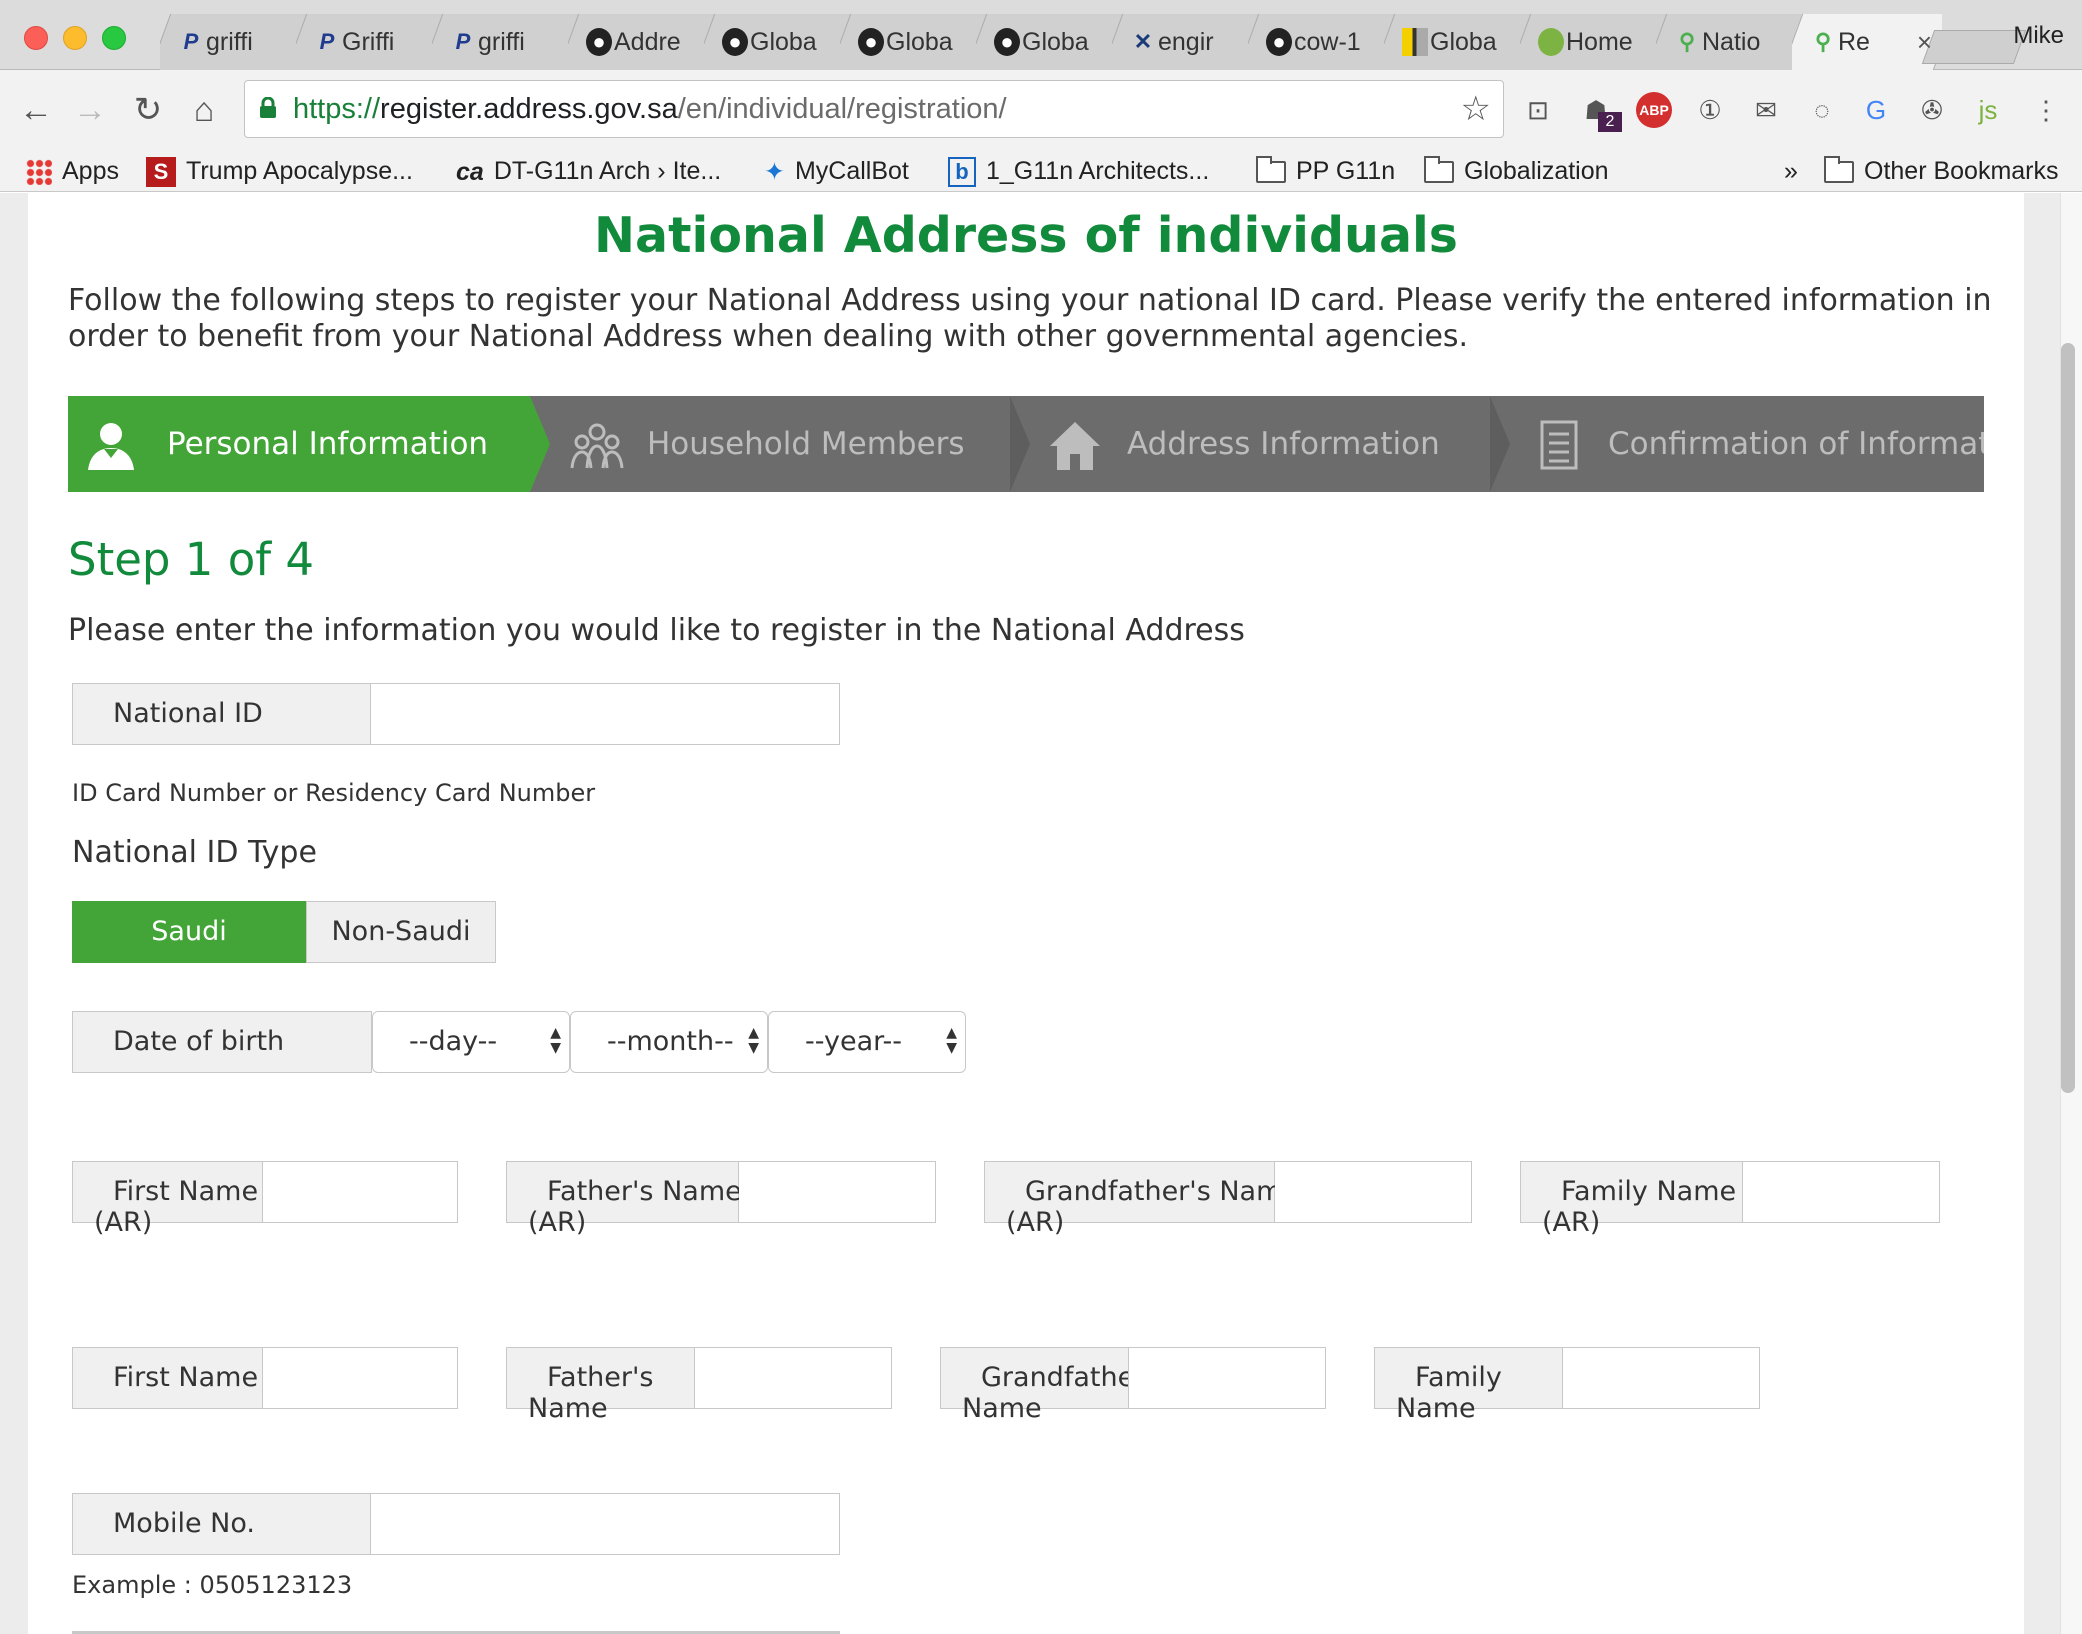 The width and height of the screenshot is (2082, 1634). What do you see at coordinates (1924, 42) in the screenshot?
I see `close-tab-icon: ×` at bounding box center [1924, 42].